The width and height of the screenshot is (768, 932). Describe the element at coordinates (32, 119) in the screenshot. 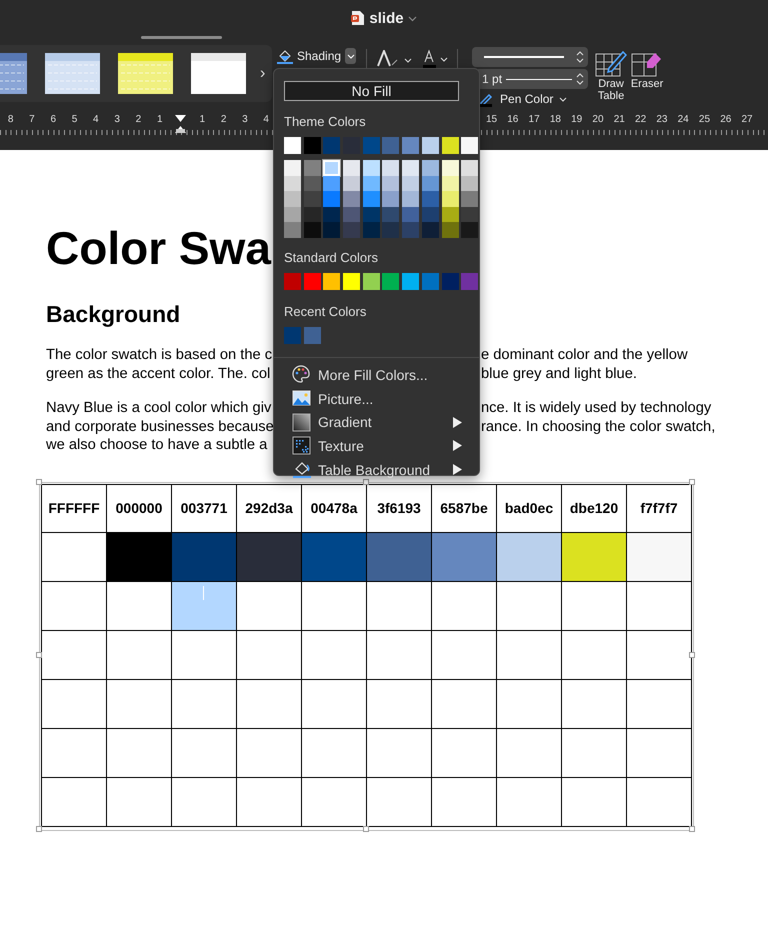

I see `ruler-number: 7` at that location.